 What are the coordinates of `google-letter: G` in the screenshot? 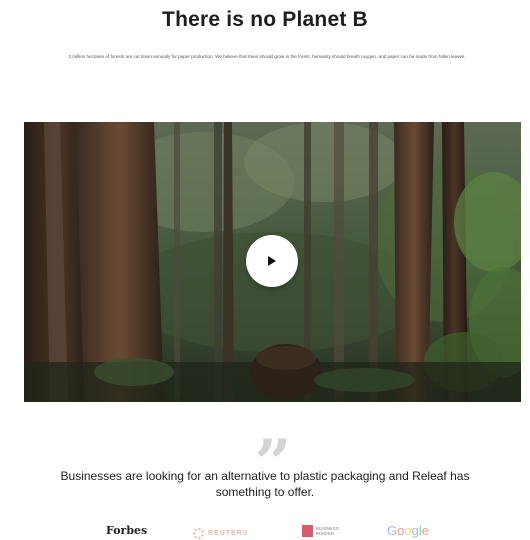 It's located at (392, 530).